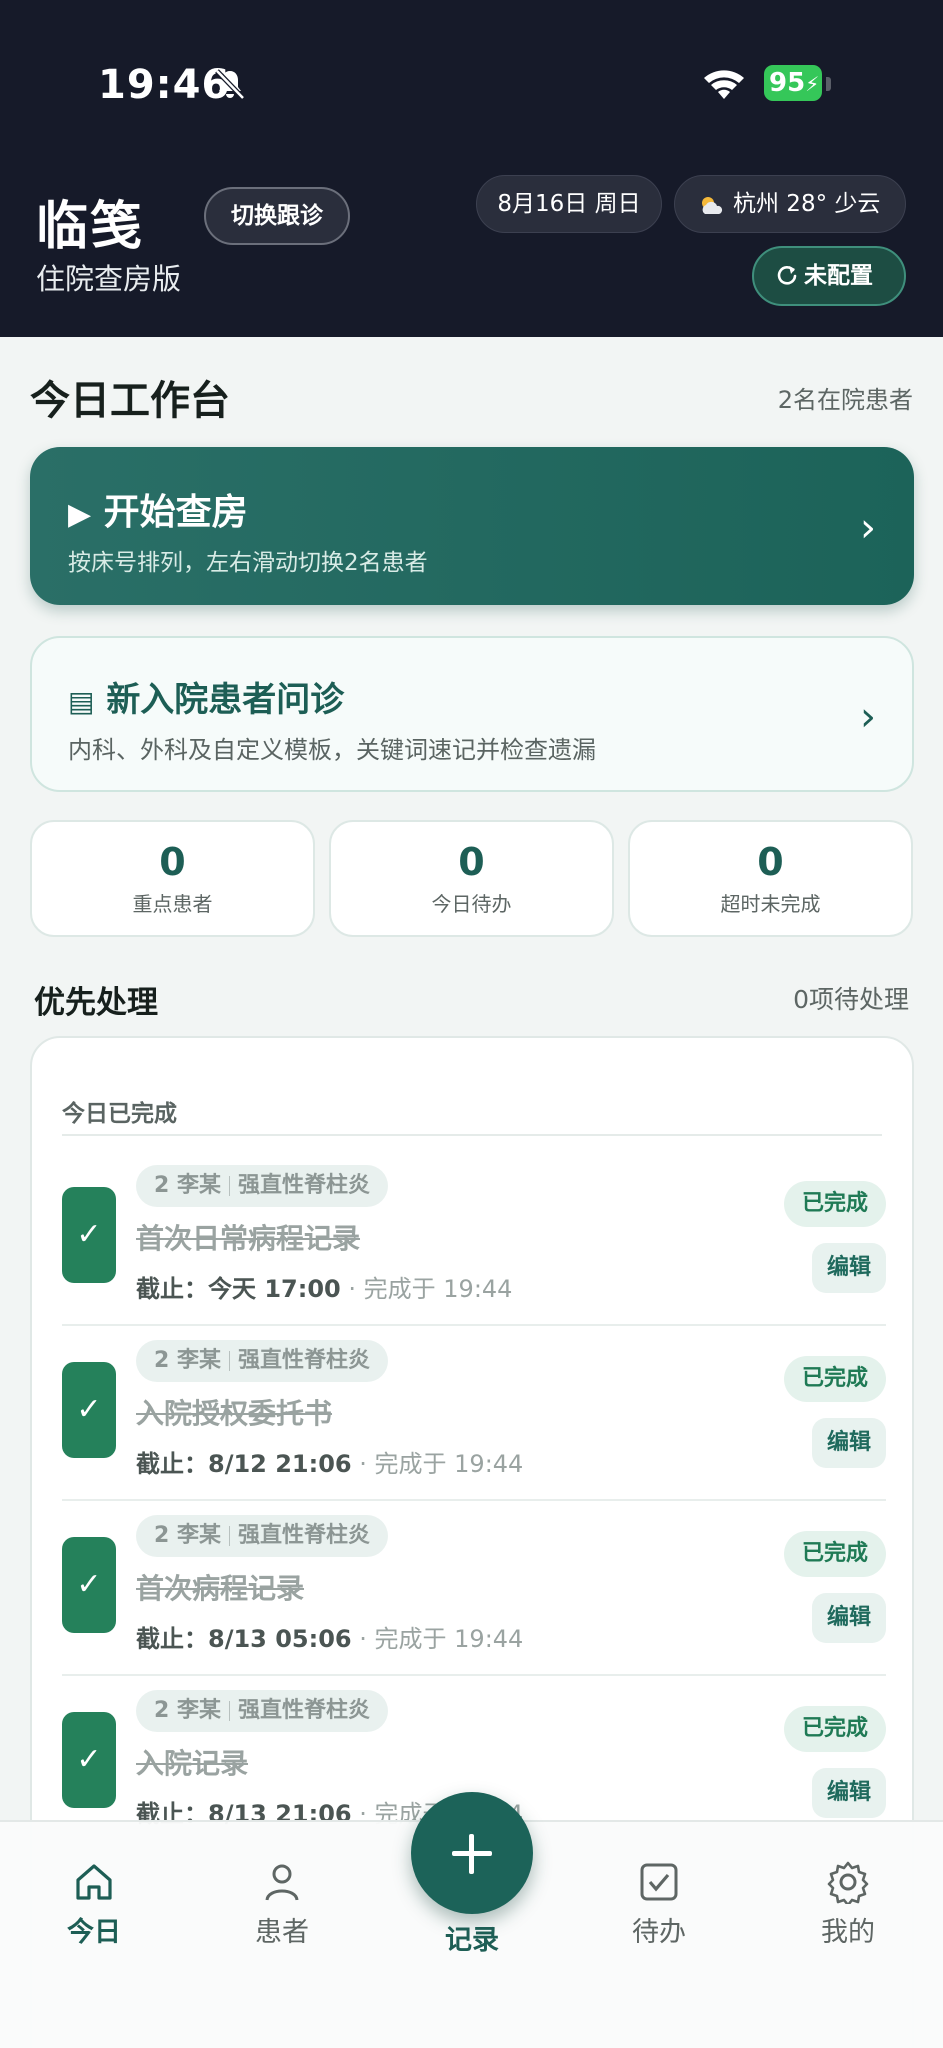  I want to click on nav-patients: 患者, so click(282, 1904).